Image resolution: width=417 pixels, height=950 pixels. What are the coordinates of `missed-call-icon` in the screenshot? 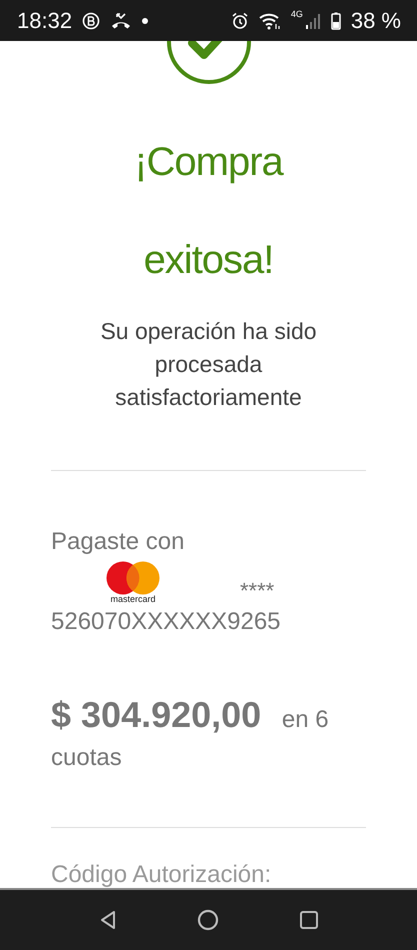 It's located at (121, 21).